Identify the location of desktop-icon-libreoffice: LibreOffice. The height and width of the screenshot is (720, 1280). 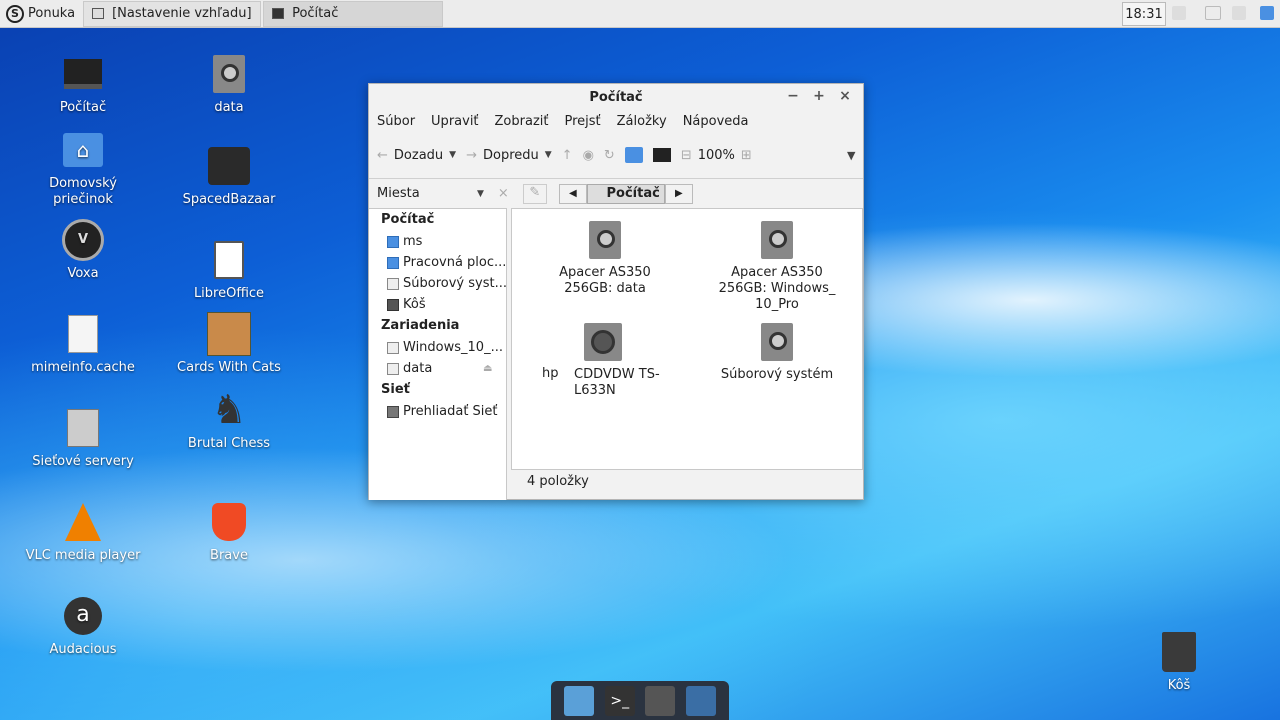
(229, 270).